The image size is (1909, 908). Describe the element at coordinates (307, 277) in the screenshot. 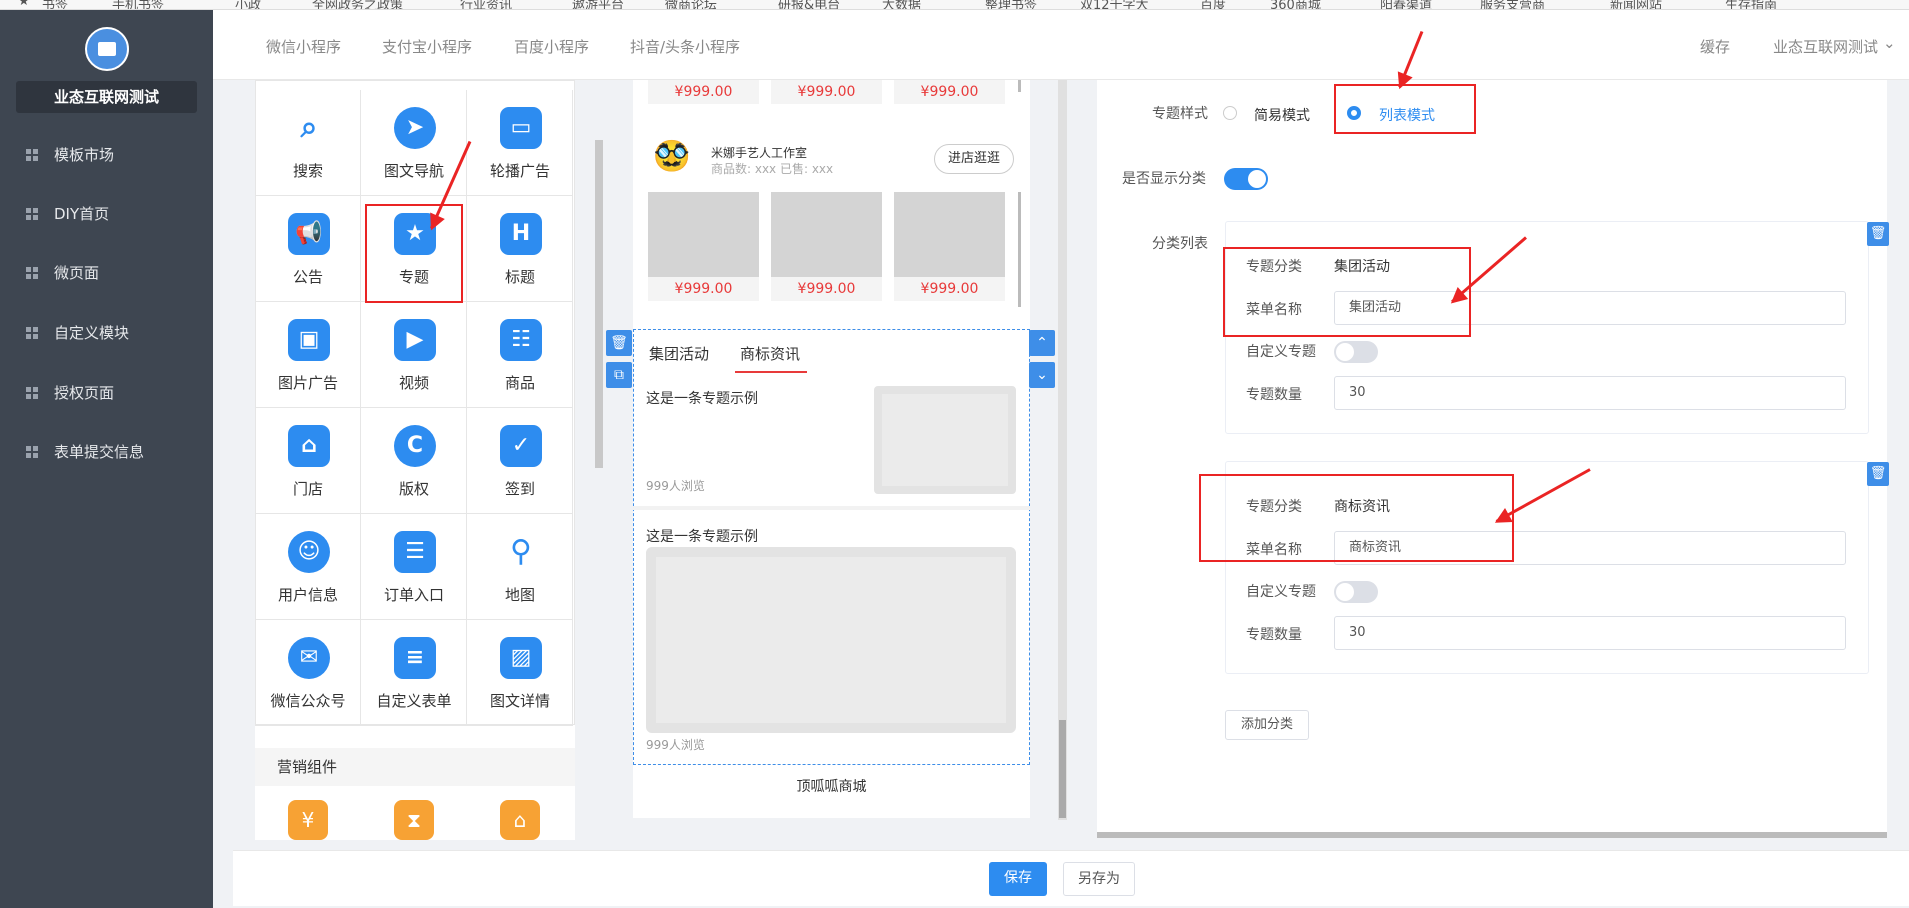

I see `component-label: 公告` at that location.